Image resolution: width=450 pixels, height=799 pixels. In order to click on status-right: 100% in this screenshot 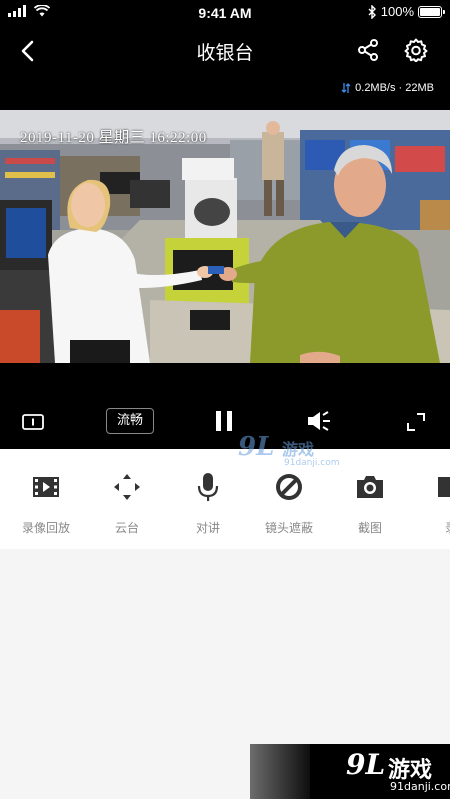, I will do `click(406, 11)`.